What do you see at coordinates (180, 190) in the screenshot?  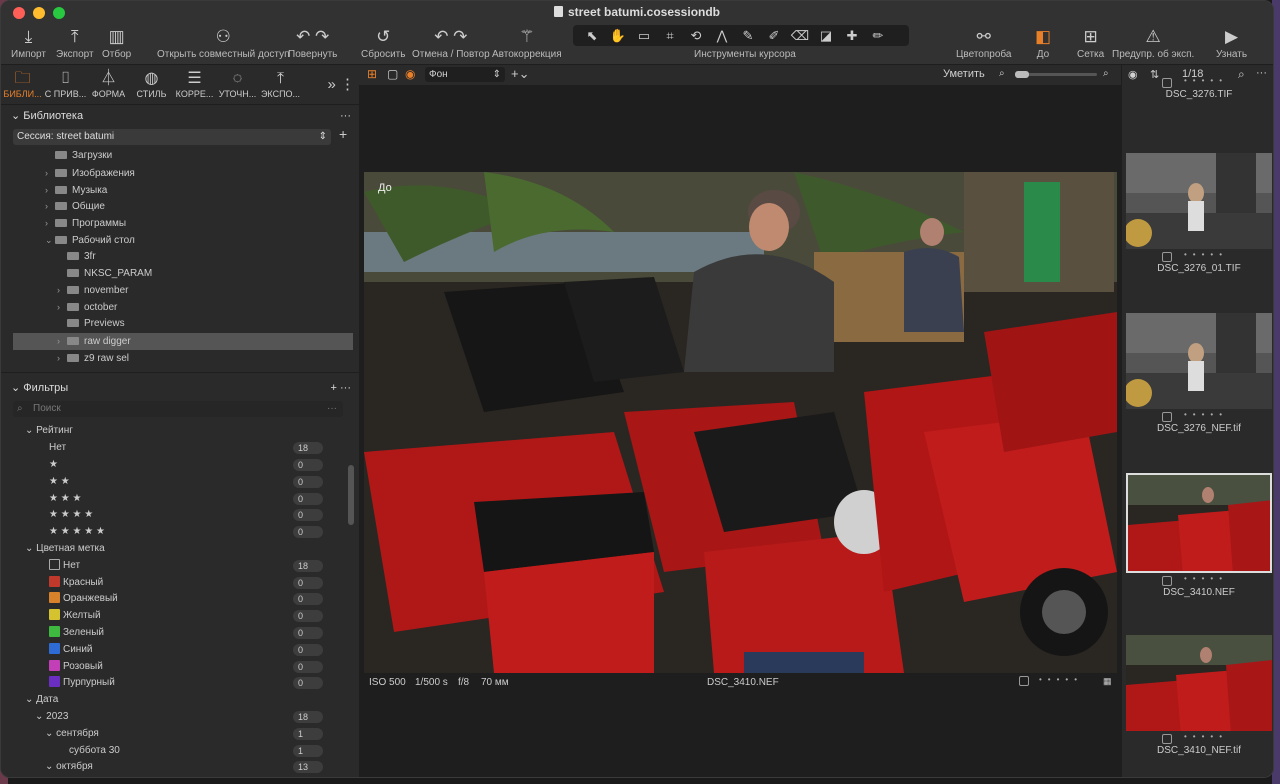 I see `tree-item: › Музыка` at bounding box center [180, 190].